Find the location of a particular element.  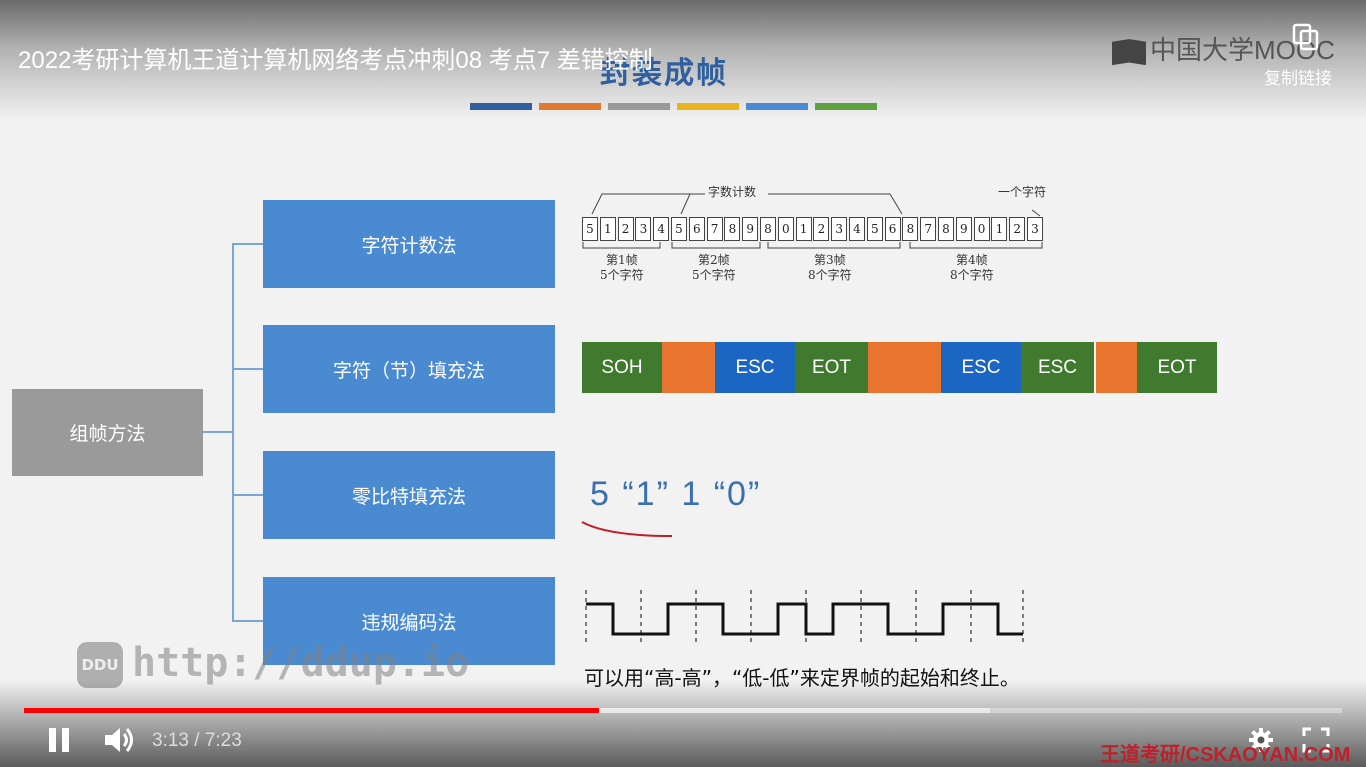

method-char-count: 字符计数法 is located at coordinates (409, 244).